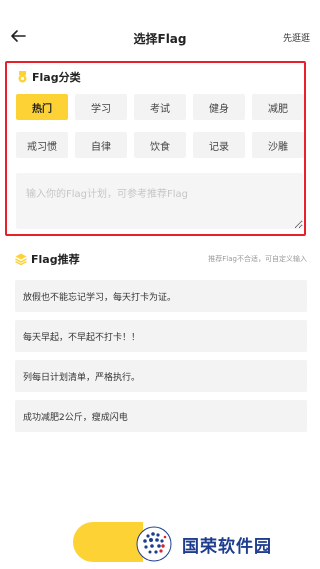 Image resolution: width=320 pixels, height=569 pixels. I want to click on confirm-button, so click(108, 542).